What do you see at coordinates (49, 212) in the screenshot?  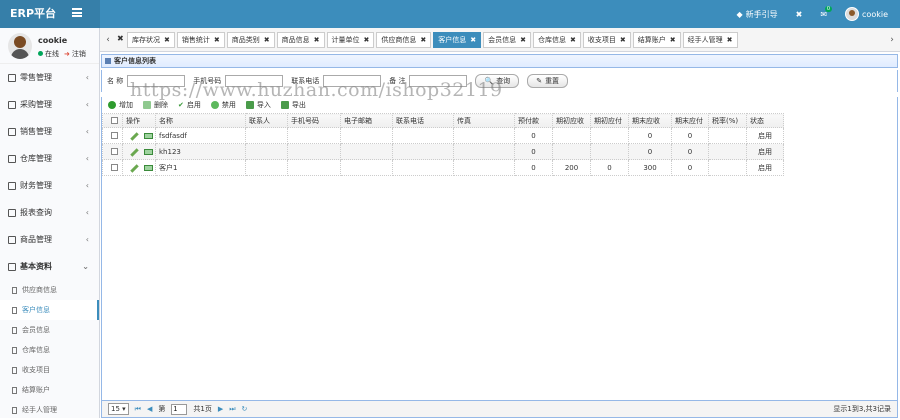 I see `menu-reports: 报表查询 ‹` at bounding box center [49, 212].